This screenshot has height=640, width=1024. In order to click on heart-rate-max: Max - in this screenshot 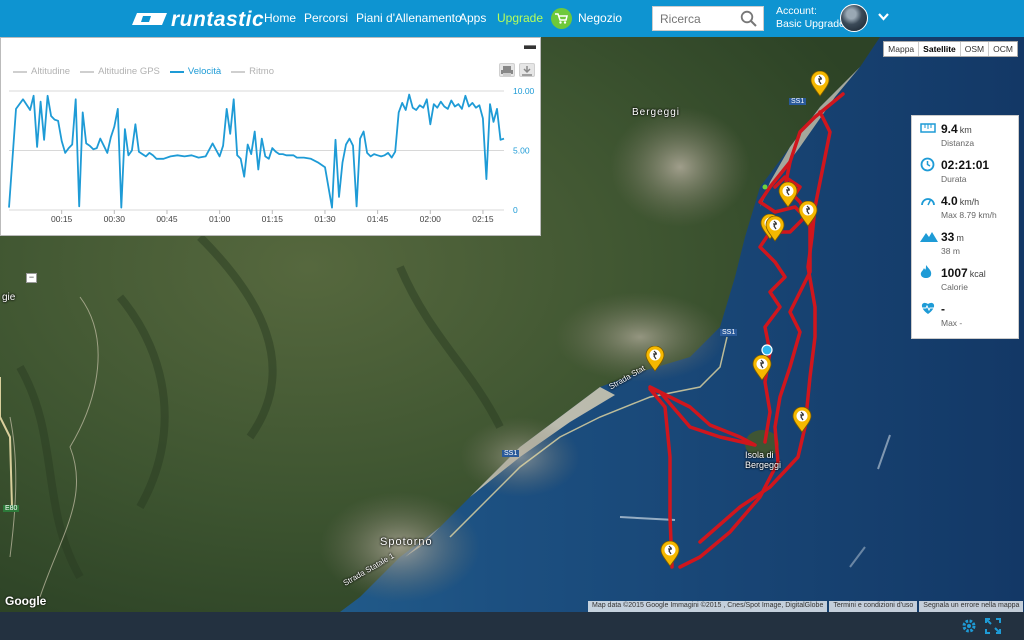, I will do `click(952, 323)`.